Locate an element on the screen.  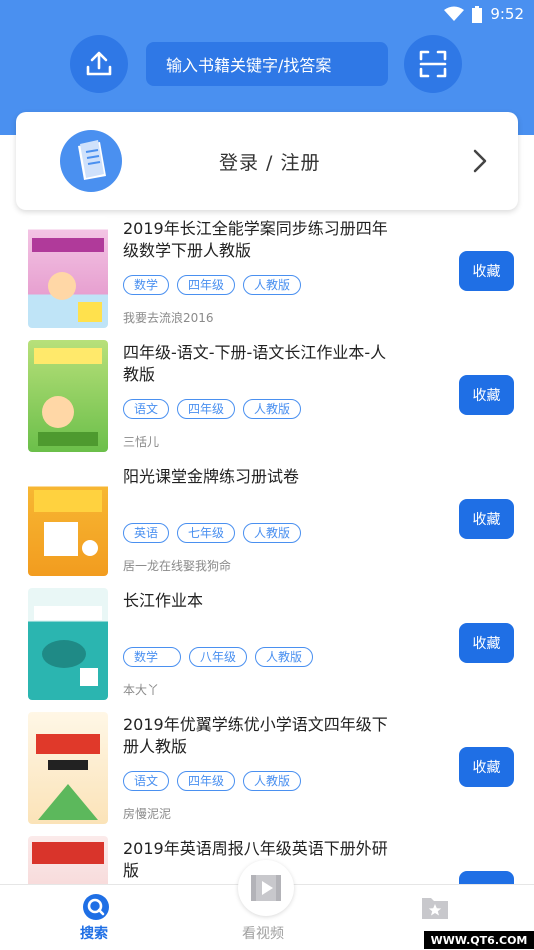
video-play-icon is located at coordinates (266, 888).